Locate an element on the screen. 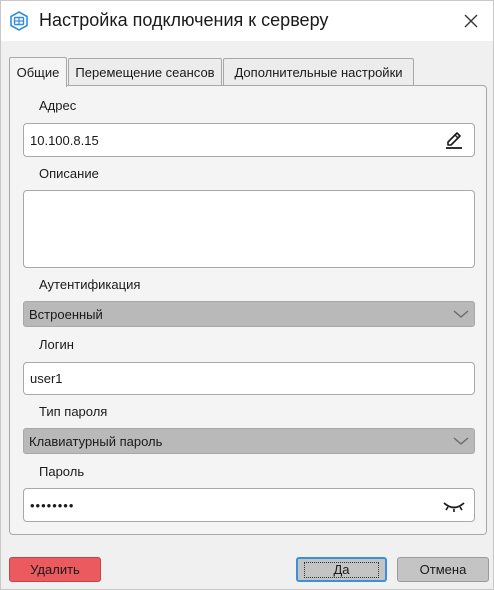 The height and width of the screenshot is (590, 494). password-type-label: Тип пароля is located at coordinates (73, 411).